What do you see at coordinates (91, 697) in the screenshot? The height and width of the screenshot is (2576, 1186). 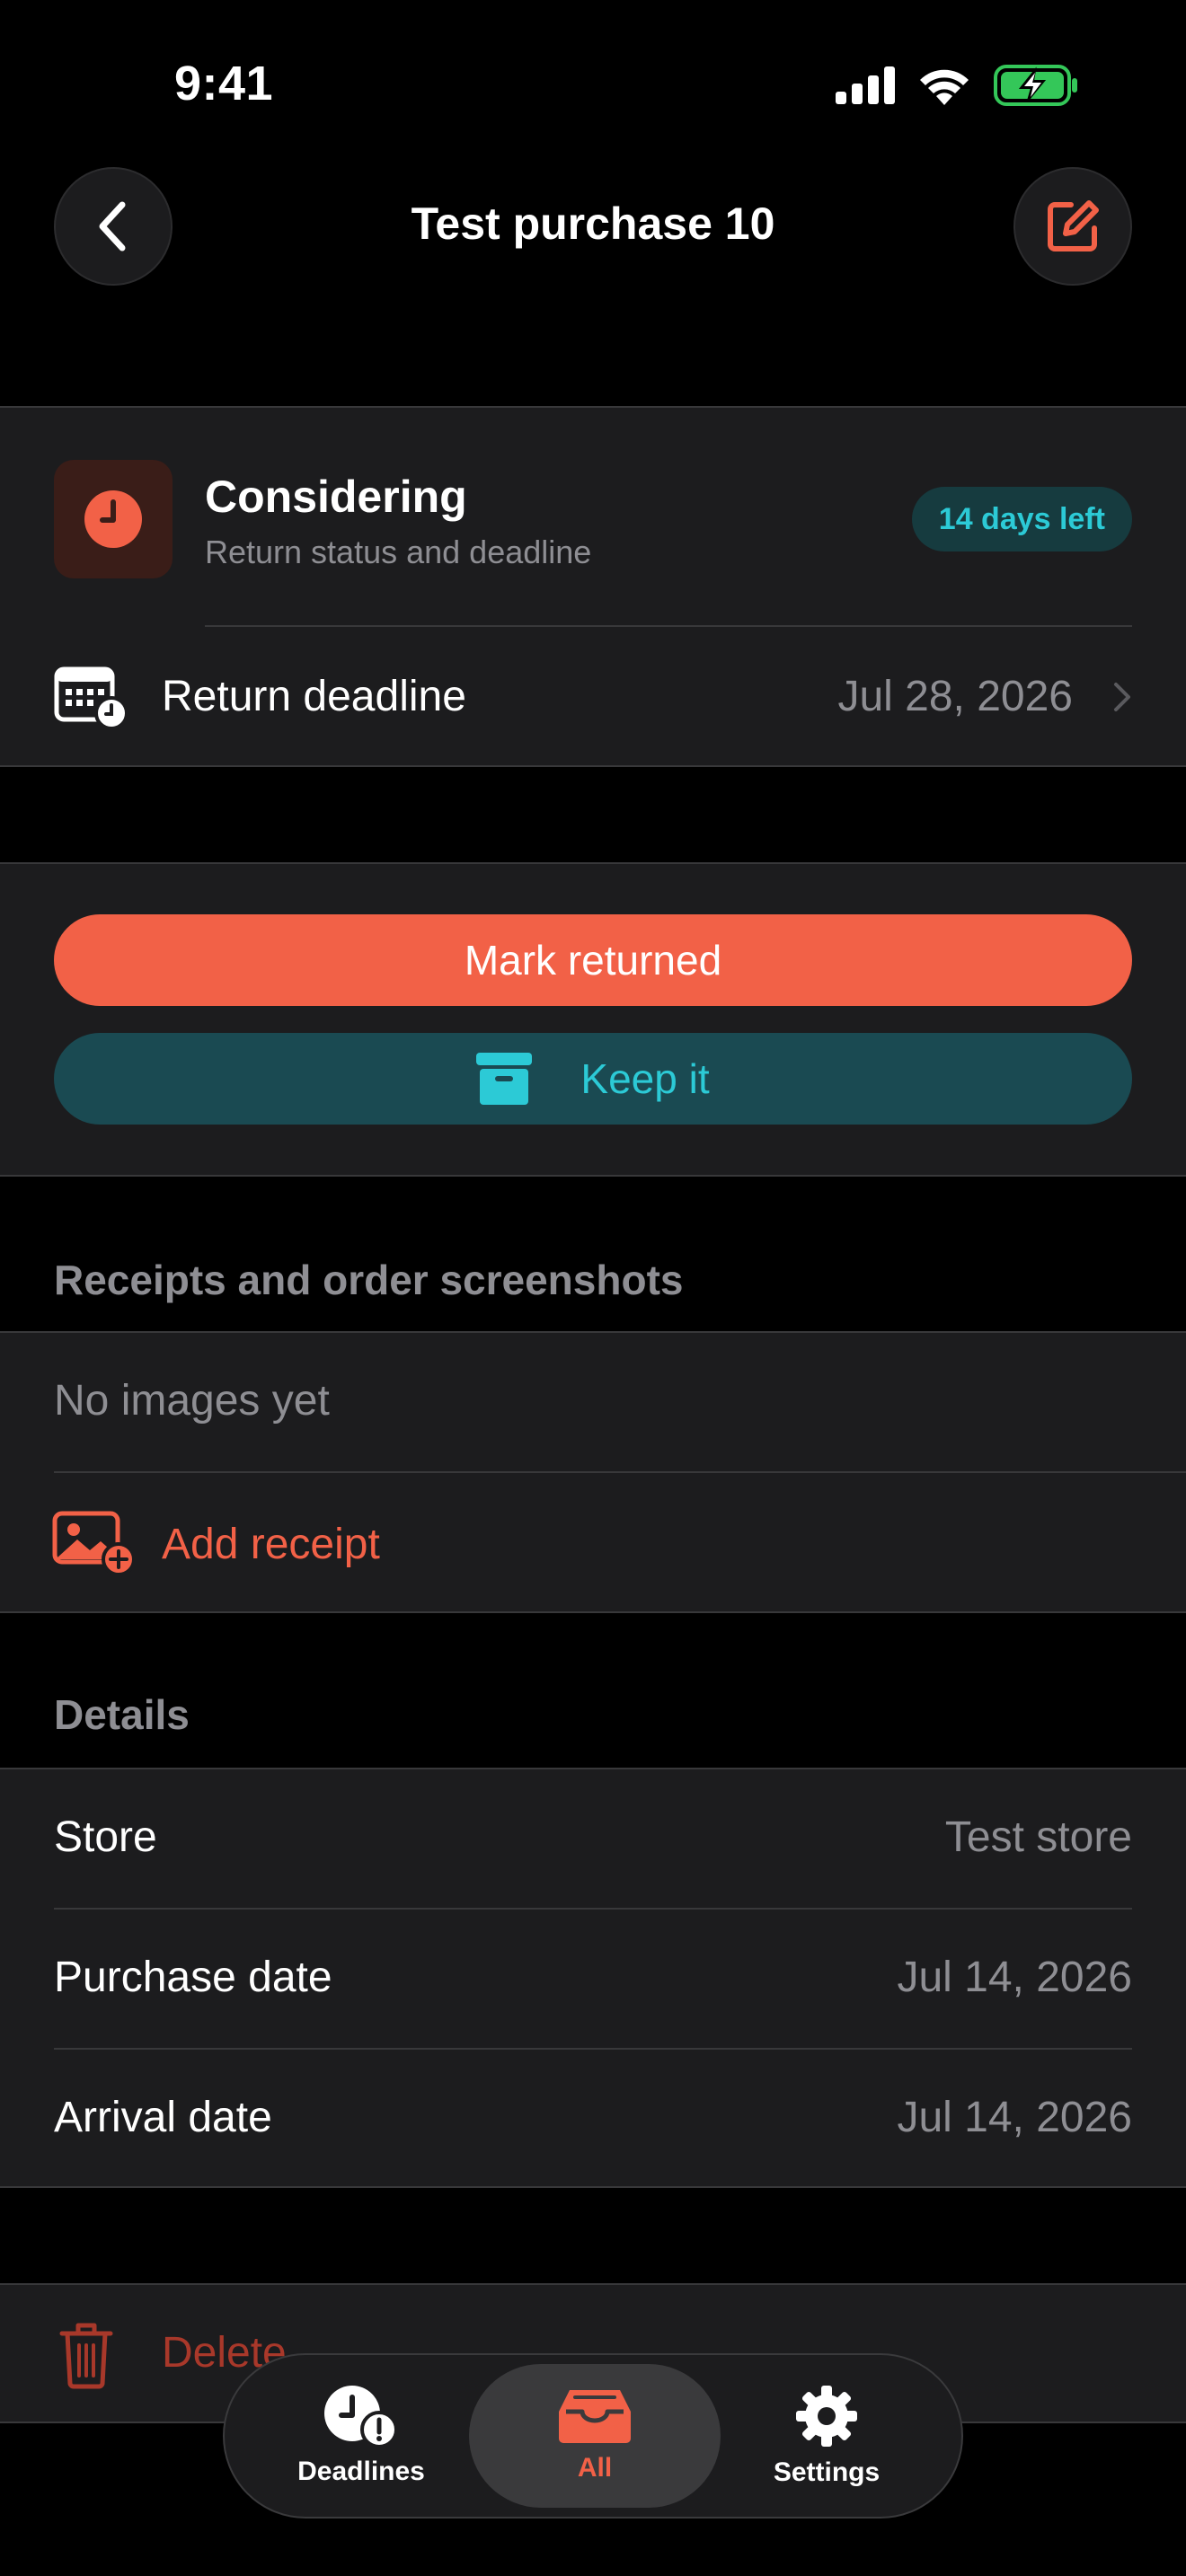 I see `calendar-clock-icon` at bounding box center [91, 697].